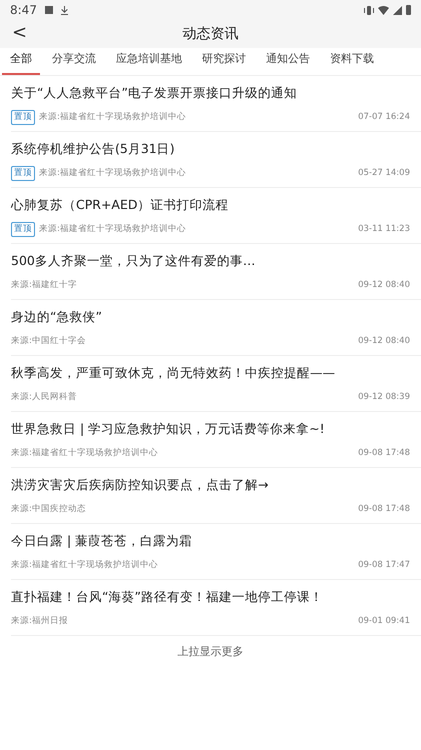 The image size is (421, 750). What do you see at coordinates (119, 204) in the screenshot?
I see `news-title: 心肺复苏（CPR+AED）证书打印流程` at bounding box center [119, 204].